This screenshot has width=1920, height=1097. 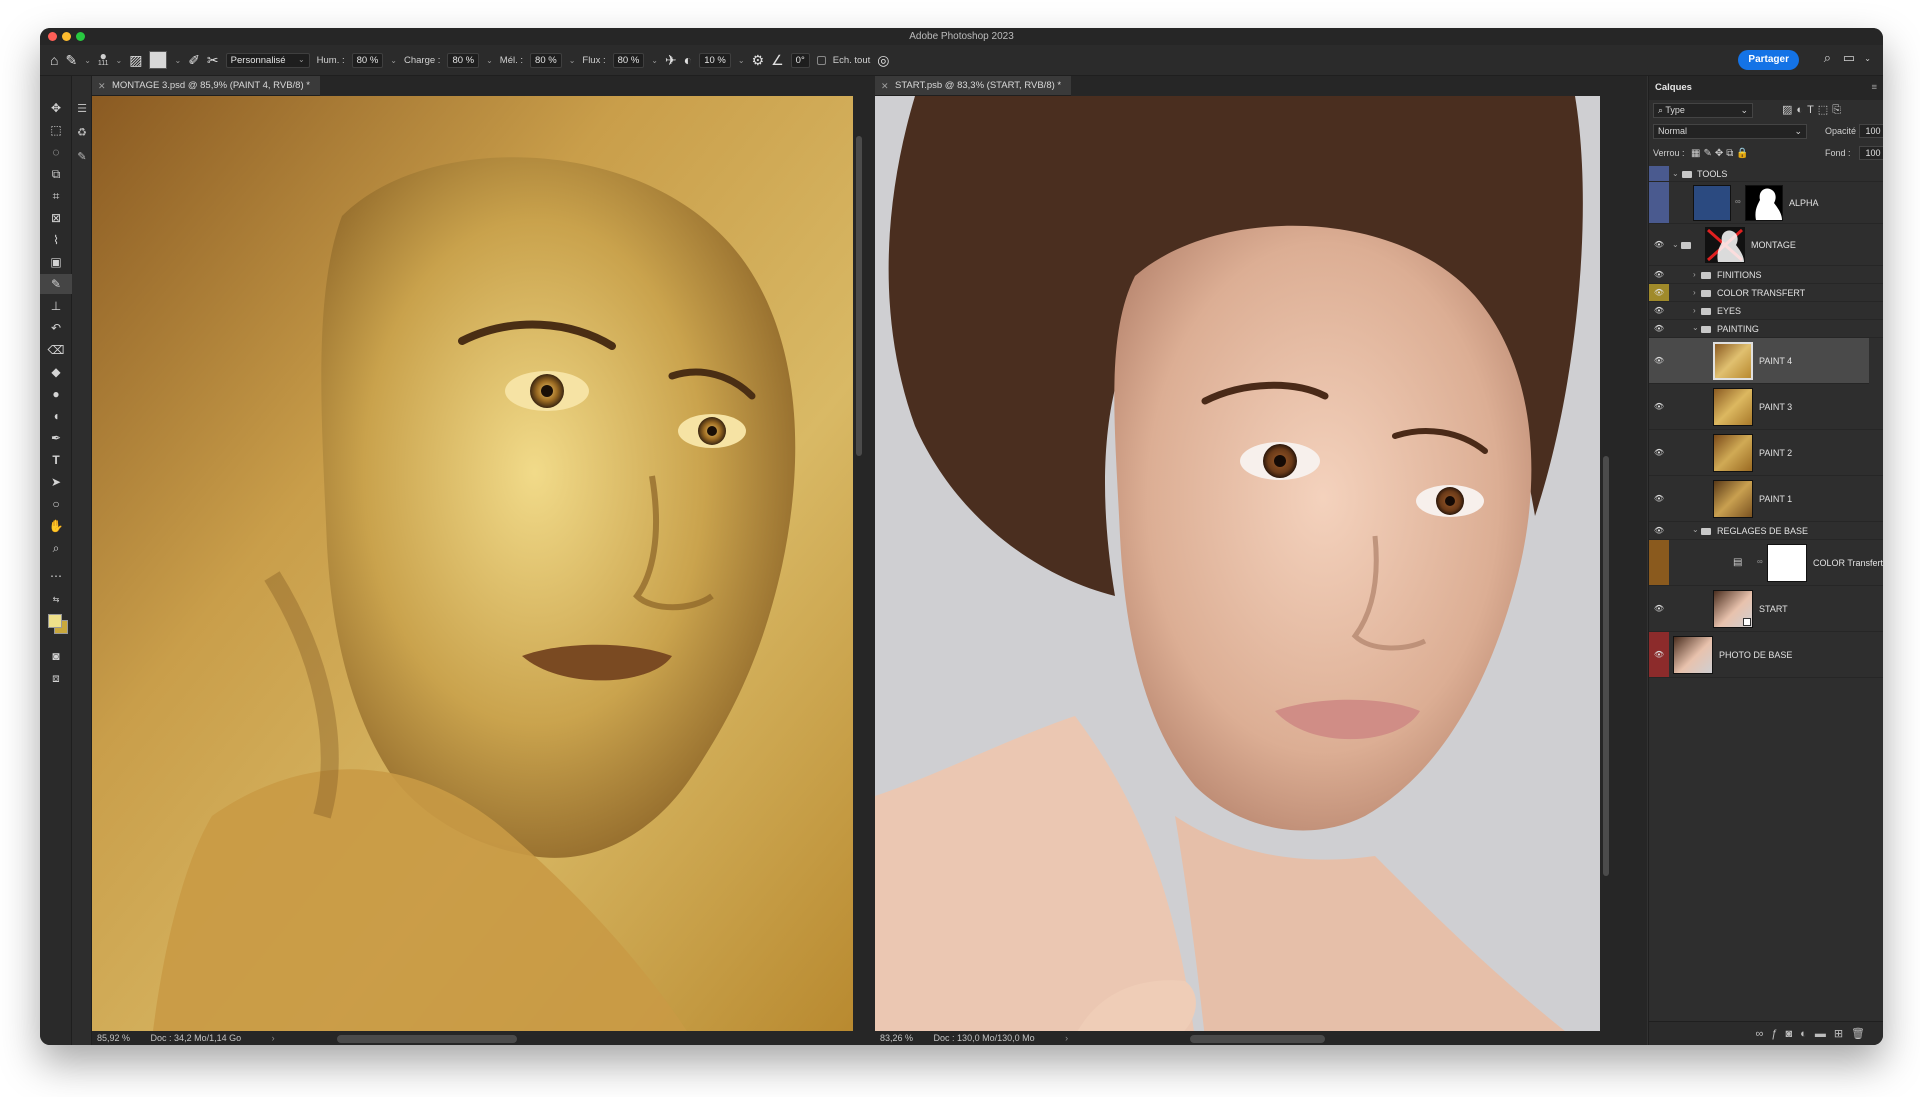 I want to click on add-mask-icon: ◙, so click(x=1793, y=1034).